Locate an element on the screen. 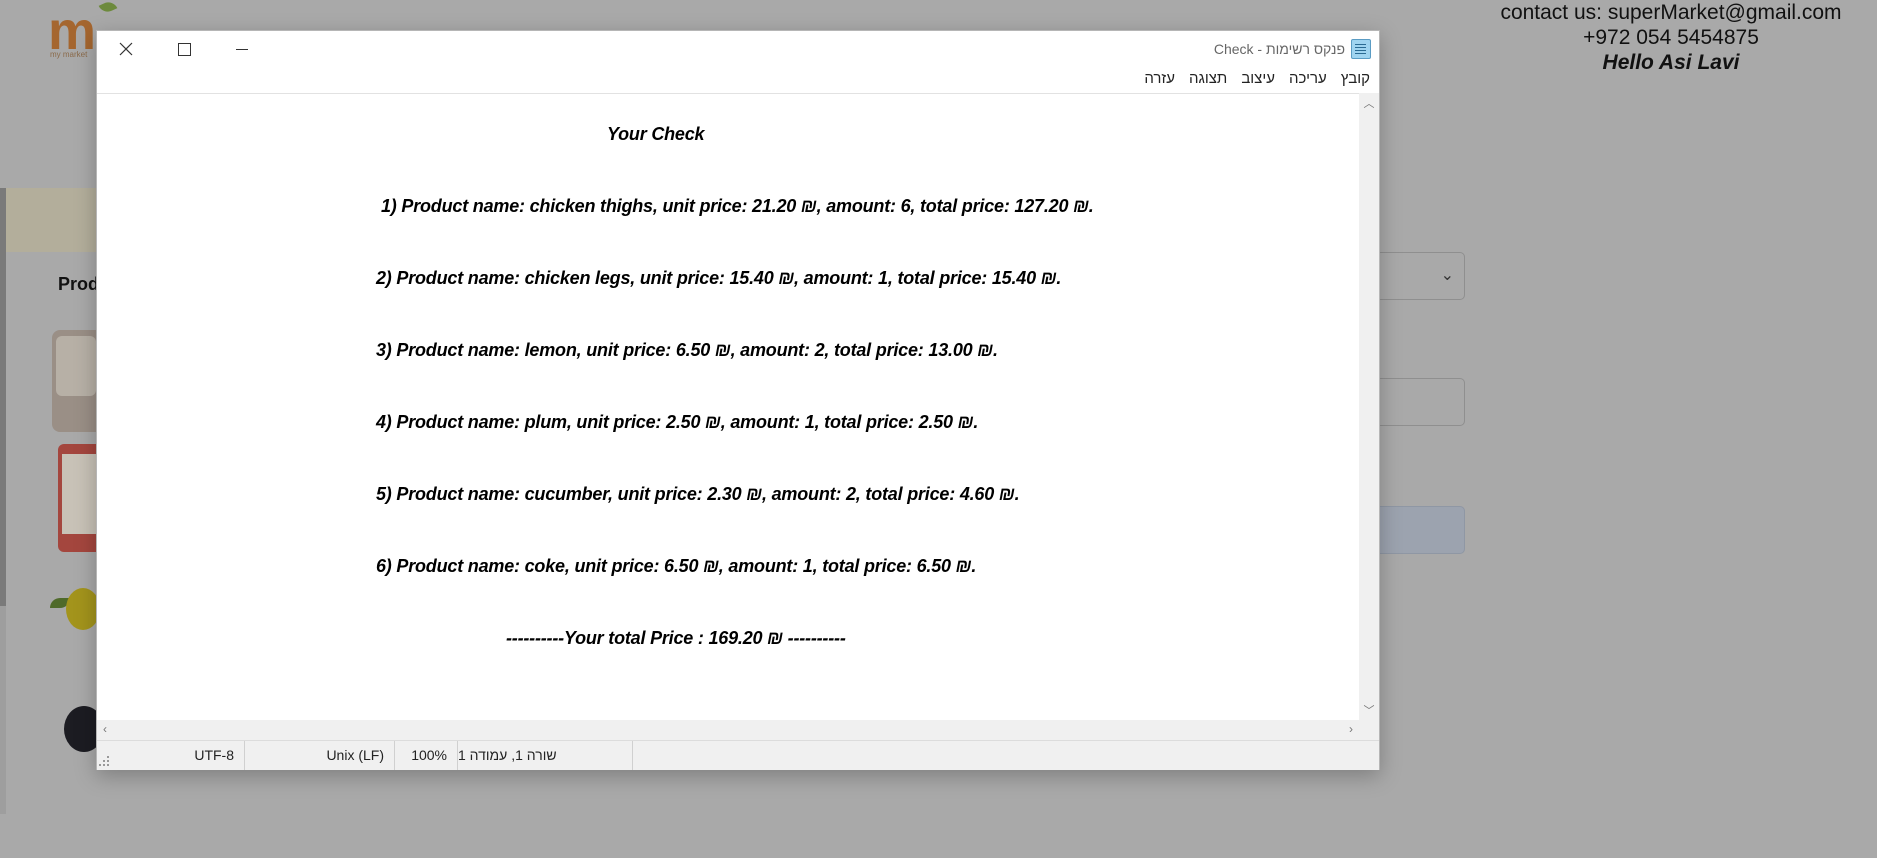 This screenshot has height=858, width=1877. menu-format: עיצוב is located at coordinates (1258, 79).